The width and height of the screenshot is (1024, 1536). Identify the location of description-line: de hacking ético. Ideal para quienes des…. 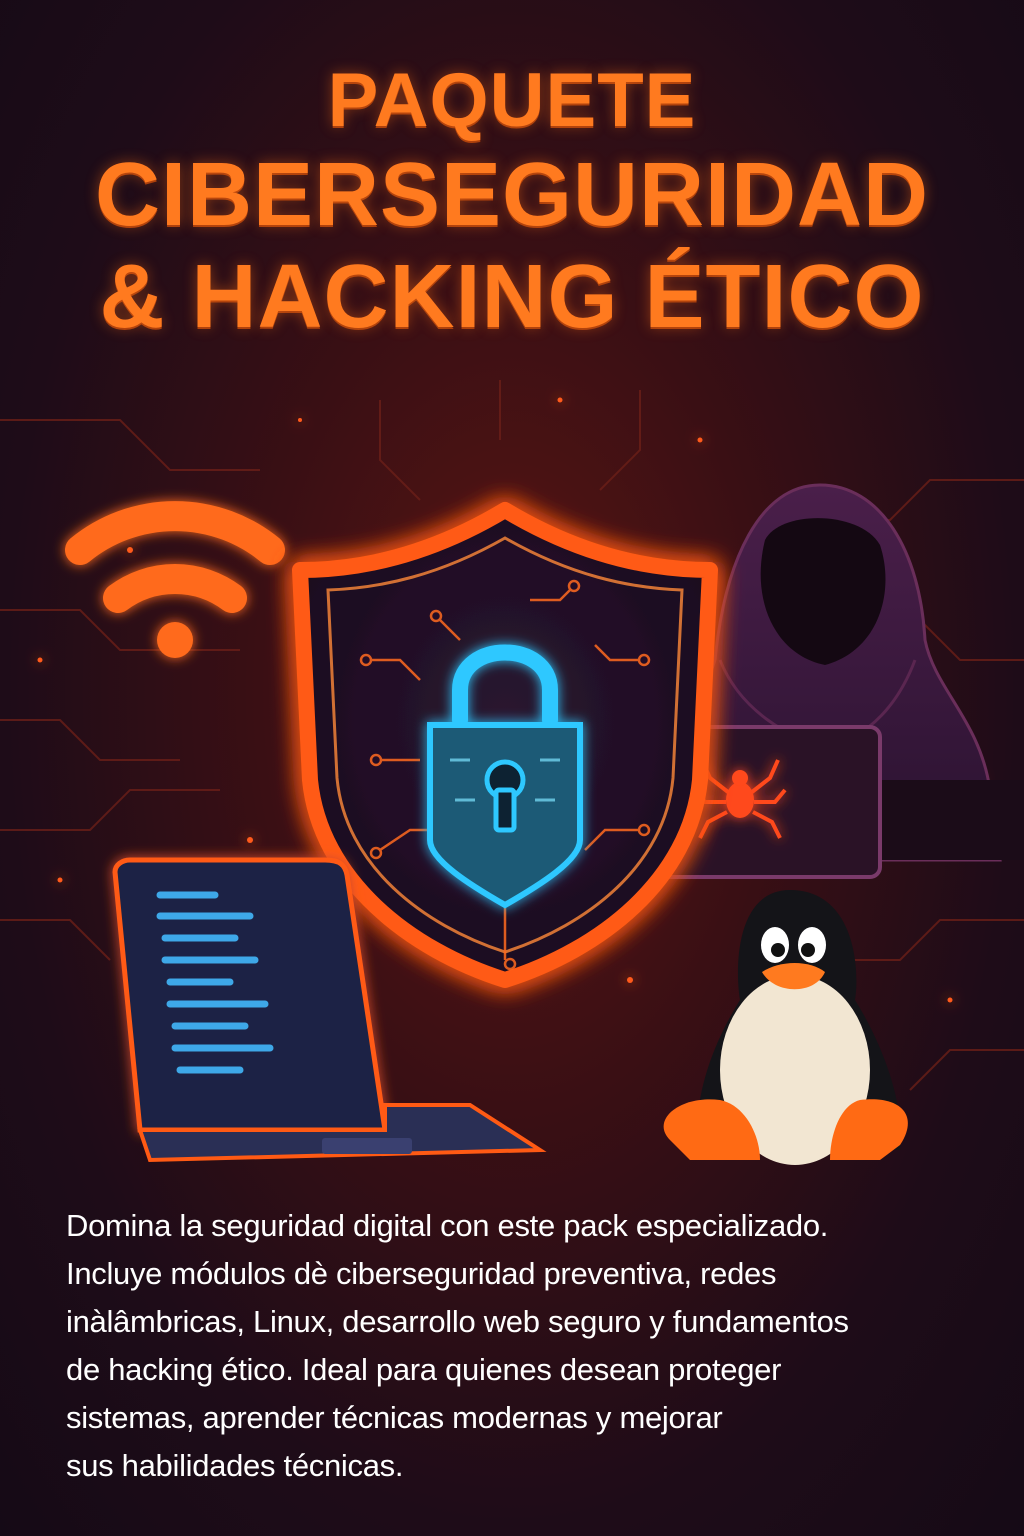
(424, 1369).